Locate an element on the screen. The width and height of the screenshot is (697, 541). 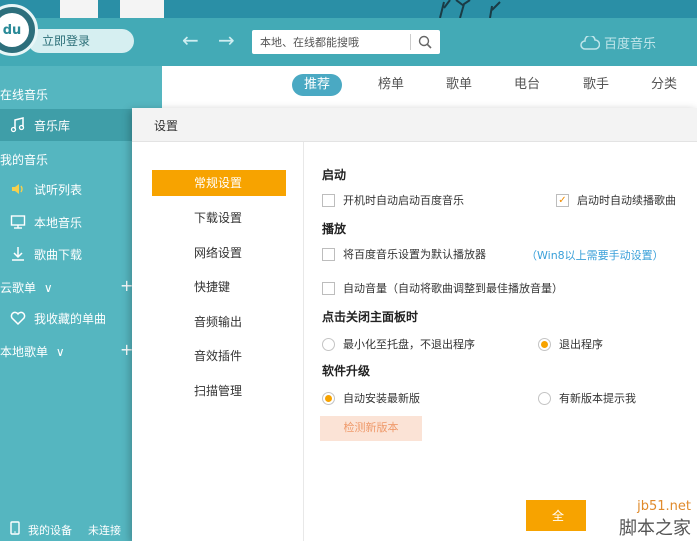
search-box is located at coordinates (346, 42).